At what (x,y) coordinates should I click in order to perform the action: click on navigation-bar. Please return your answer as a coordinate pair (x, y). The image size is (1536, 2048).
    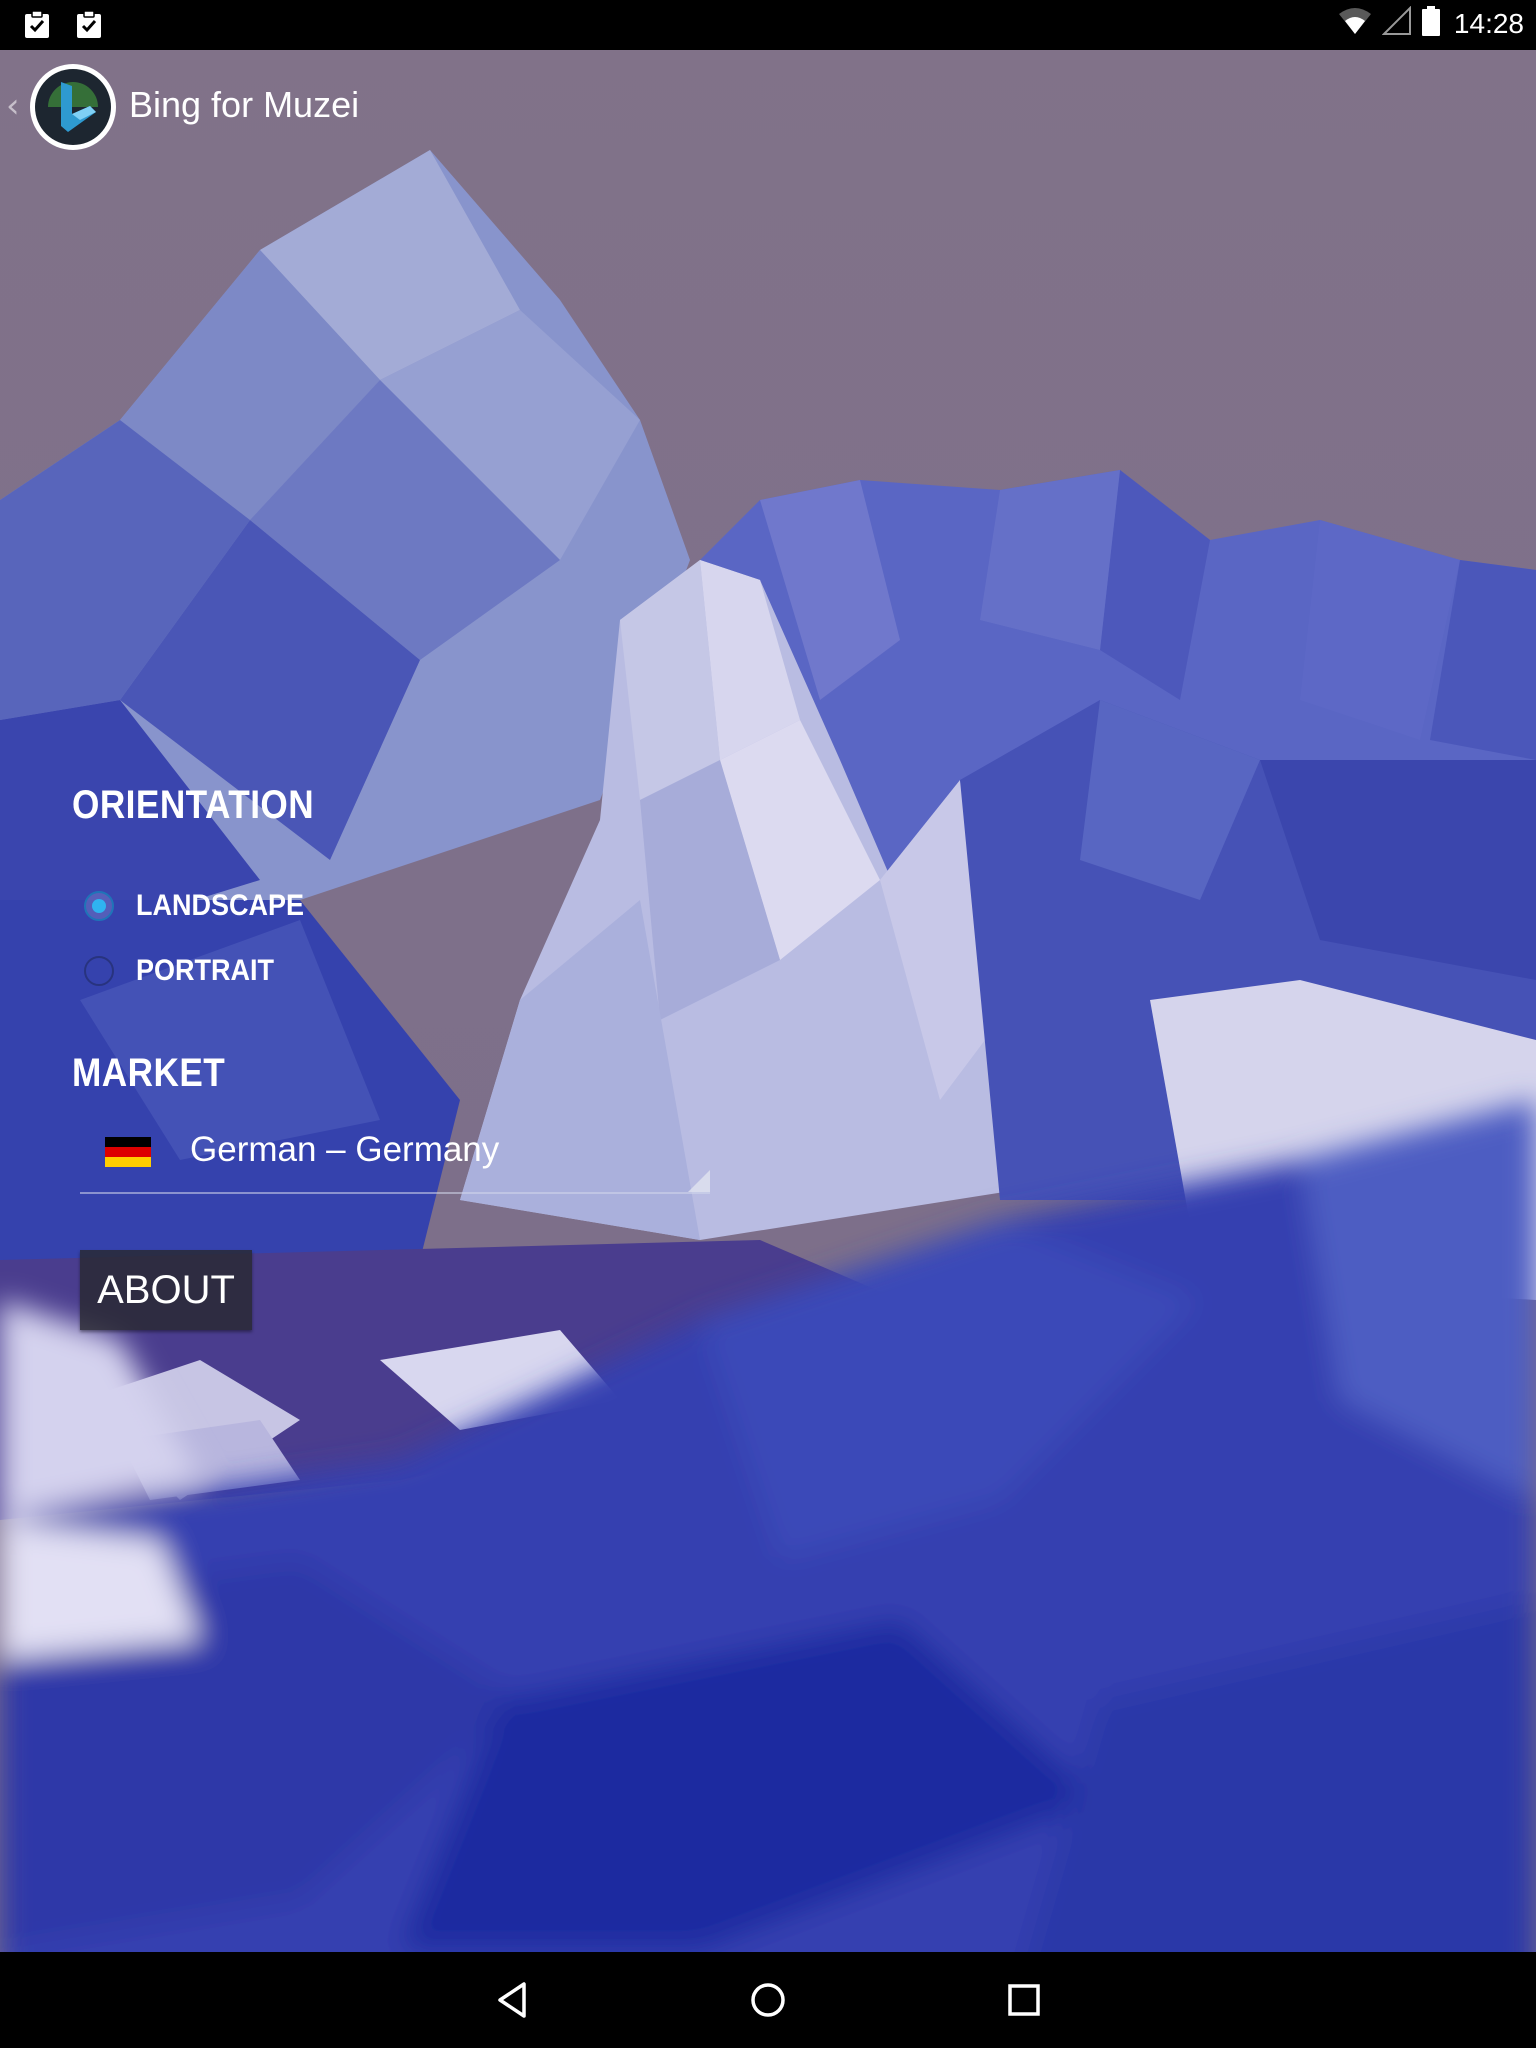
    Looking at the image, I should click on (768, 2000).